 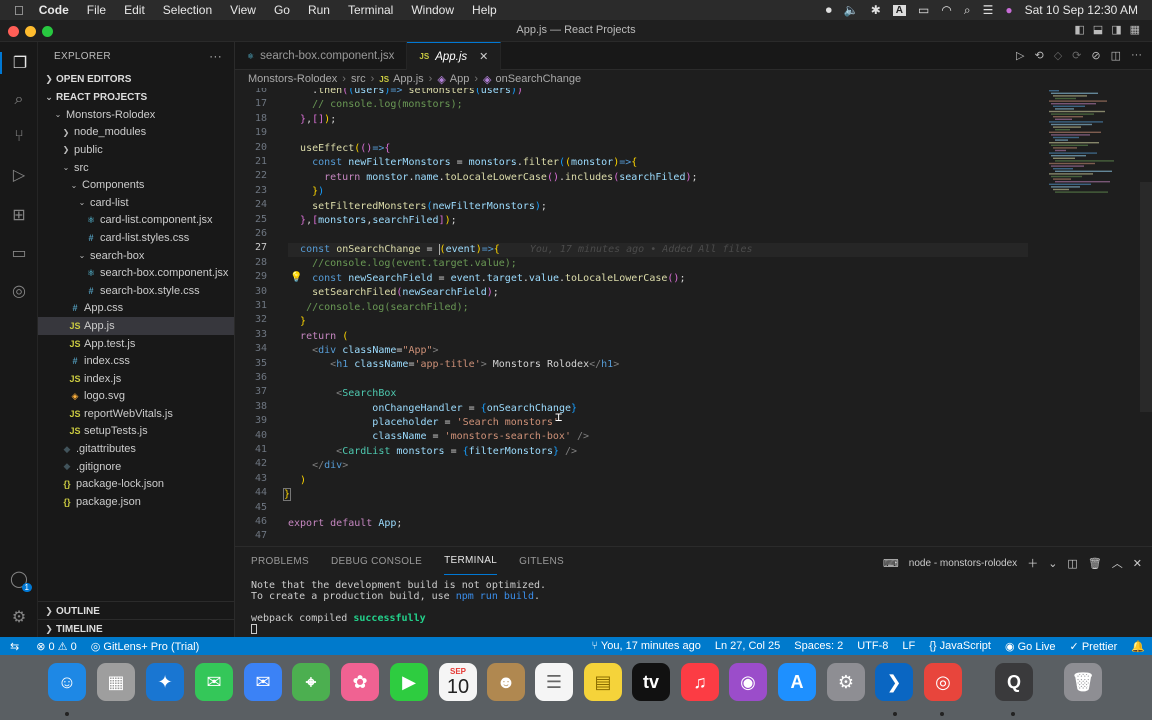 What do you see at coordinates (408, 79) in the screenshot?
I see `breadcrumb-file: App.js` at bounding box center [408, 79].